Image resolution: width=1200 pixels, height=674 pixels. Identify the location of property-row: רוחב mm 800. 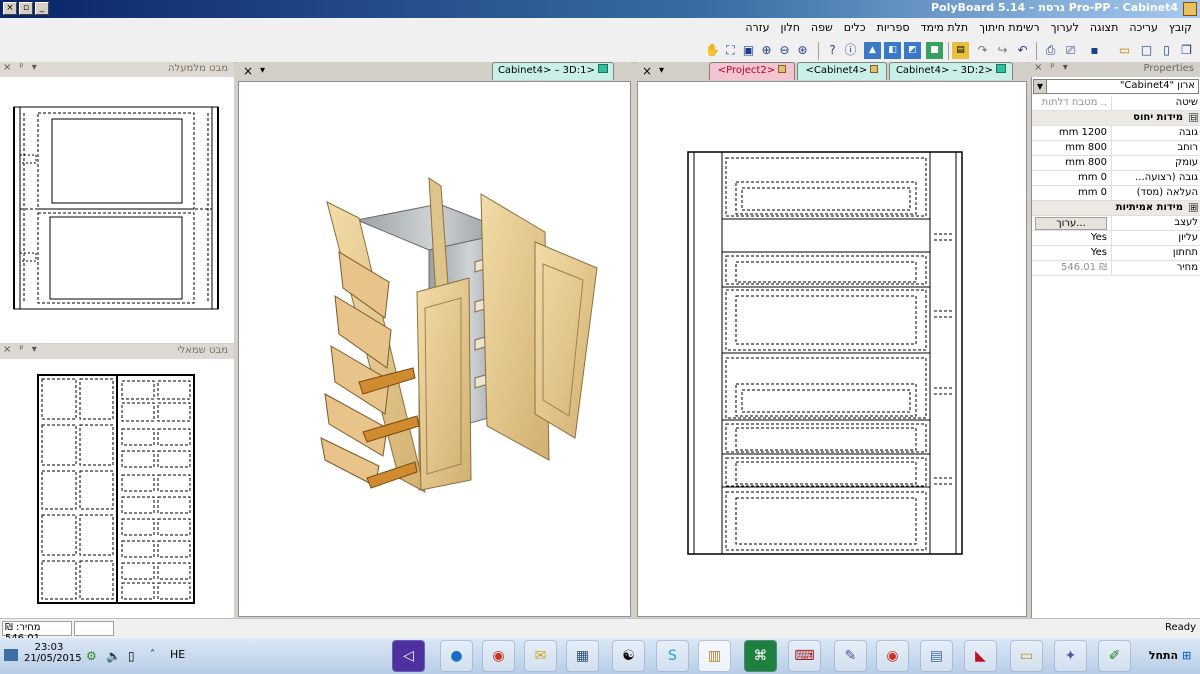
(1116, 148).